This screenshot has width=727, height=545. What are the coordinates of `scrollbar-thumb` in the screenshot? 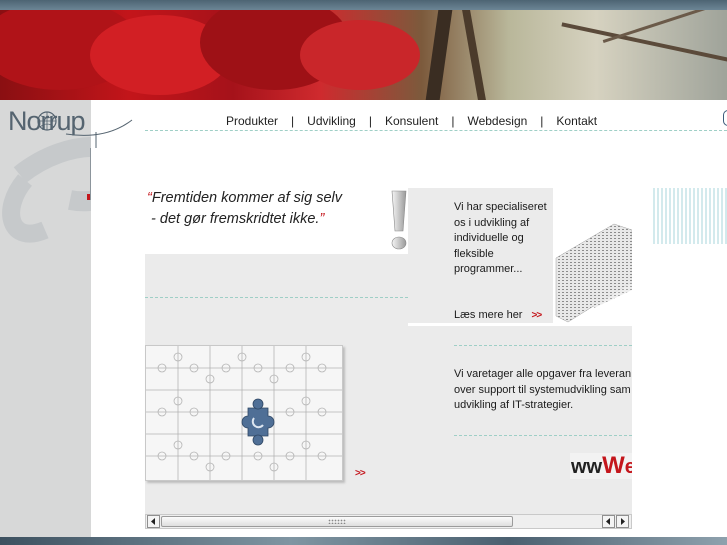 It's located at (337, 521).